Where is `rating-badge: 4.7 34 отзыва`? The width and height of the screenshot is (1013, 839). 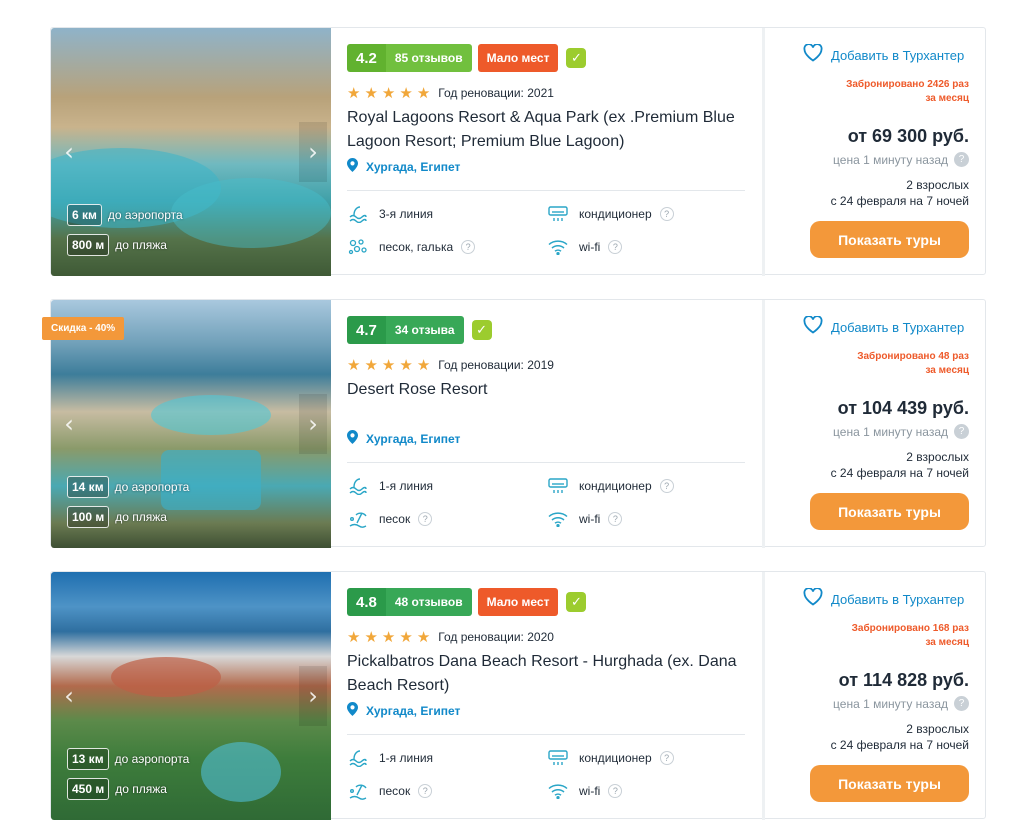 rating-badge: 4.7 34 отзыва is located at coordinates (405, 330).